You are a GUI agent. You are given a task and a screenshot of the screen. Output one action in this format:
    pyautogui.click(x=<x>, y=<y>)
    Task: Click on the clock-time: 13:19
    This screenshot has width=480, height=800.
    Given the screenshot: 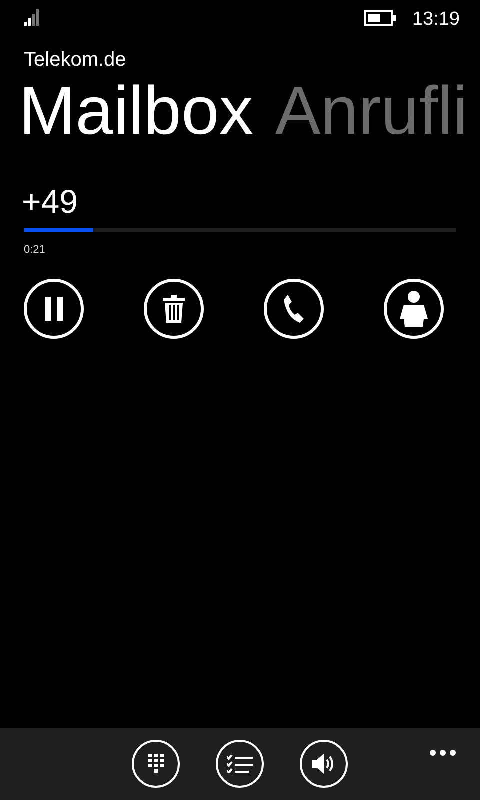 What is the action you would take?
    pyautogui.click(x=436, y=20)
    